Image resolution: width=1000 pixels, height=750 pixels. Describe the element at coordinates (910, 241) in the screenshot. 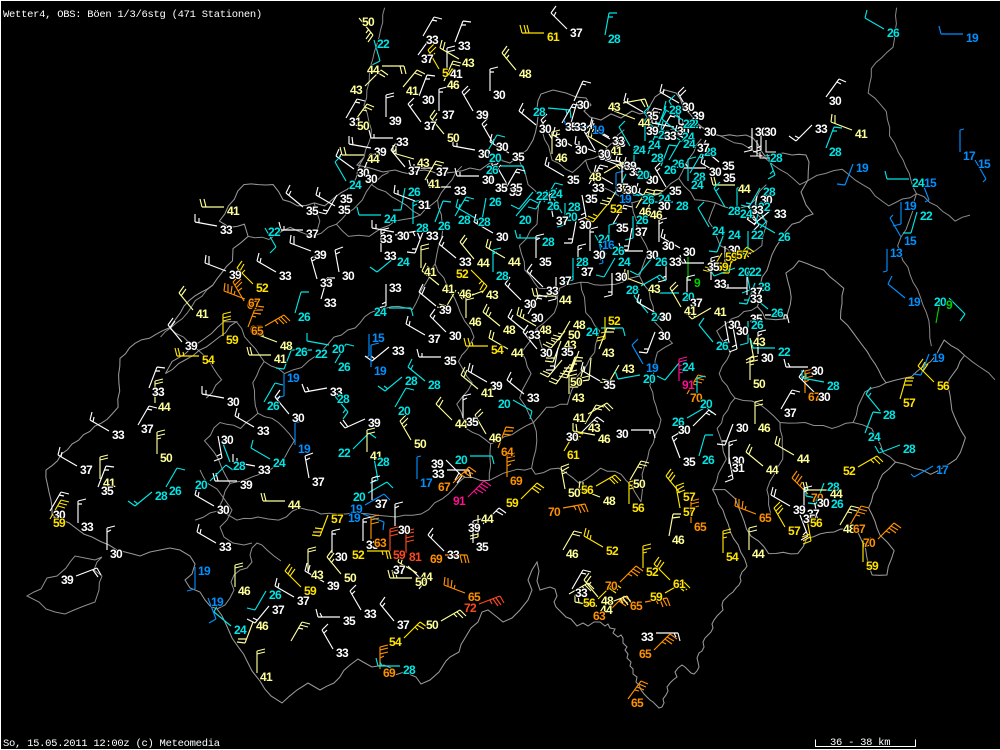

I see `svg-text: 15` at that location.